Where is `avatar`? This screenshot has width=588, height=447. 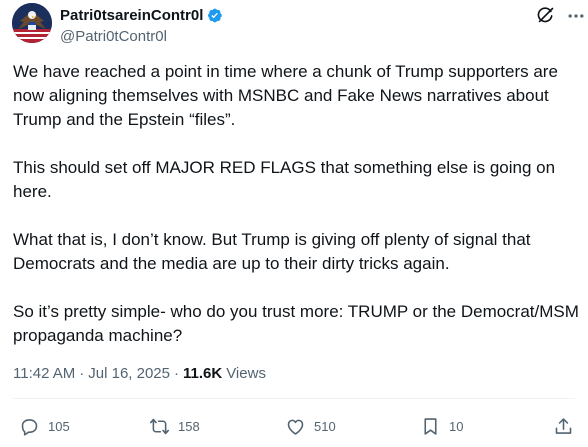 avatar is located at coordinates (32, 23).